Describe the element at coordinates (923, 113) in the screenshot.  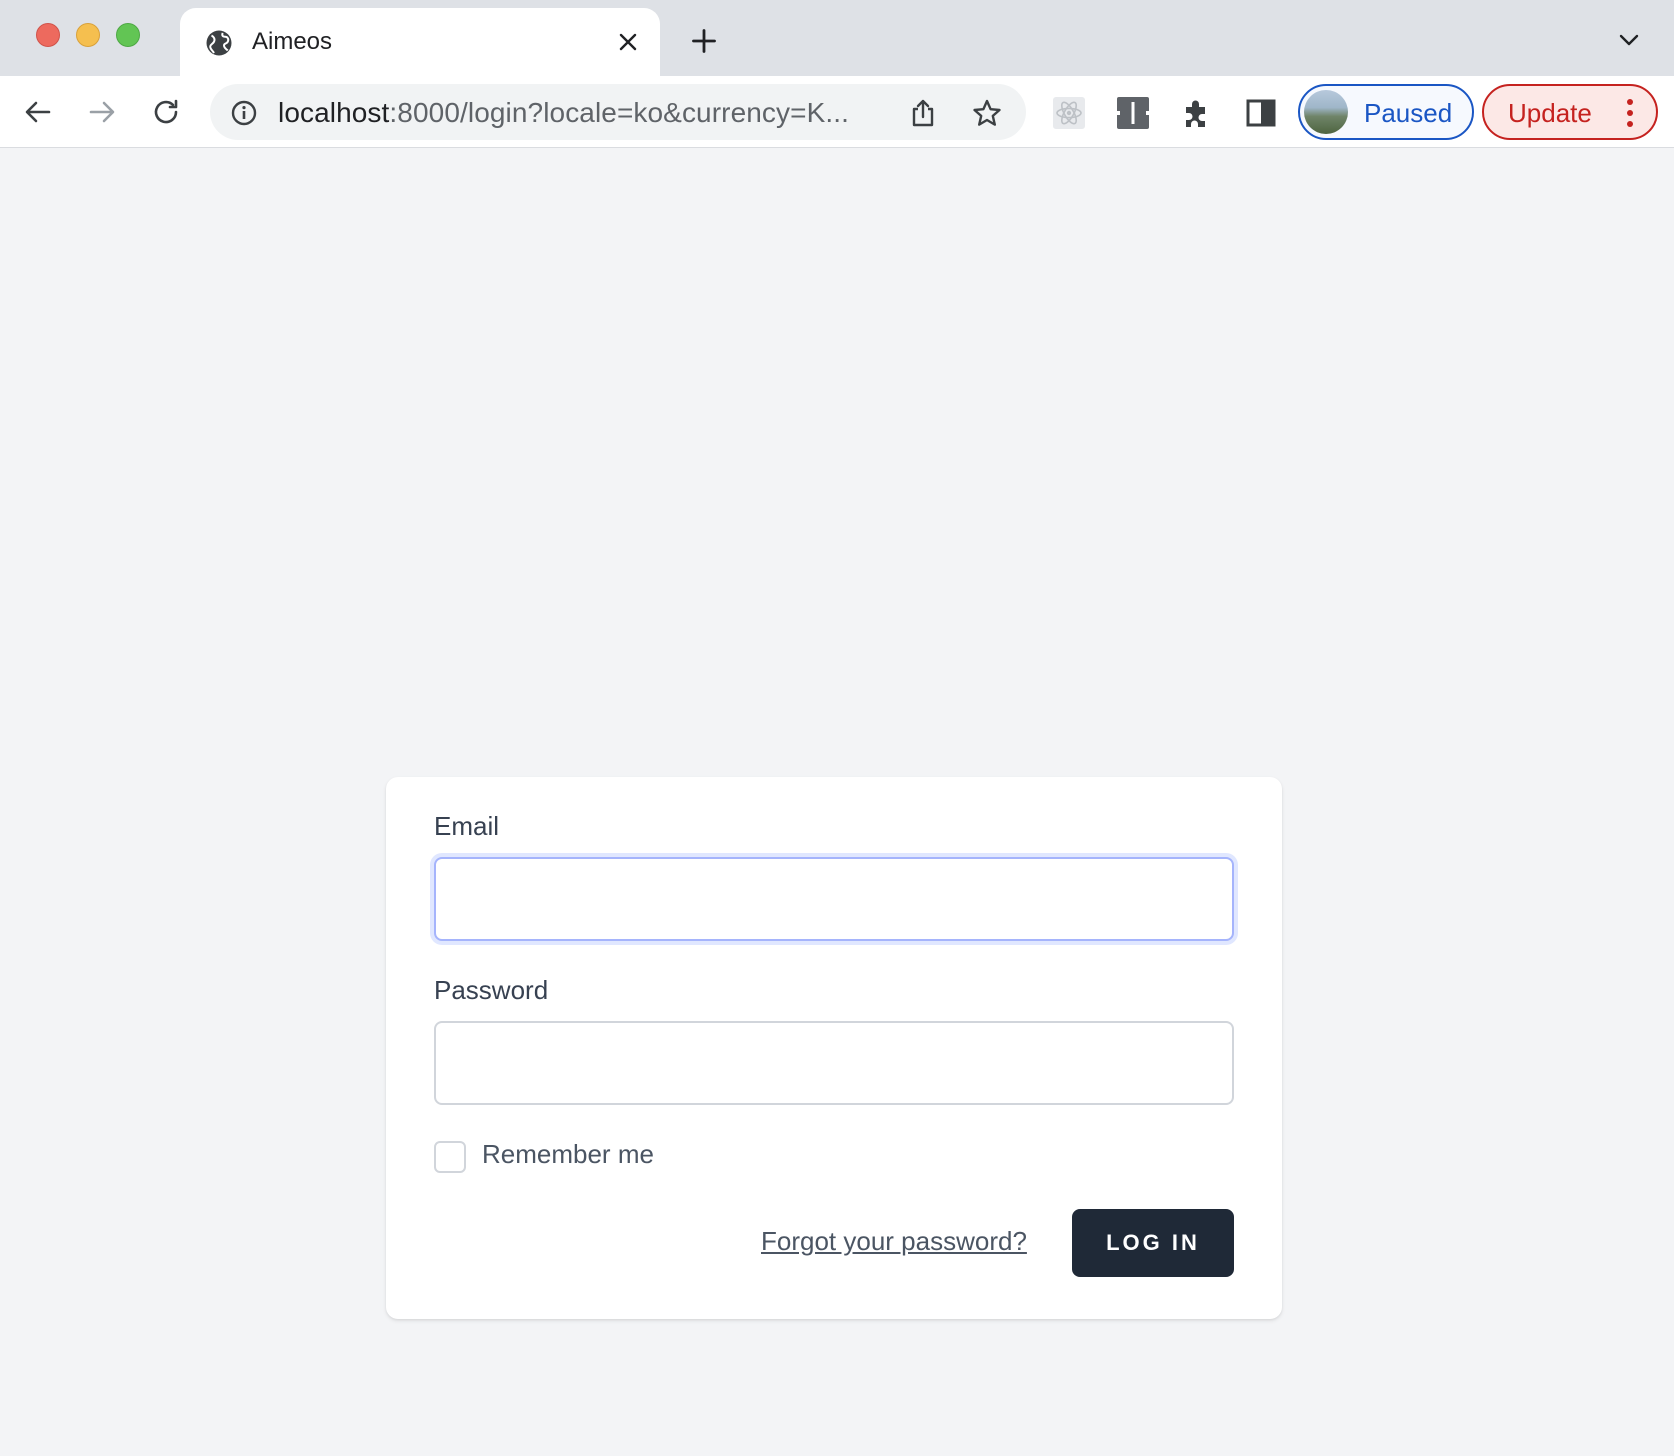
I see `share-icon` at that location.